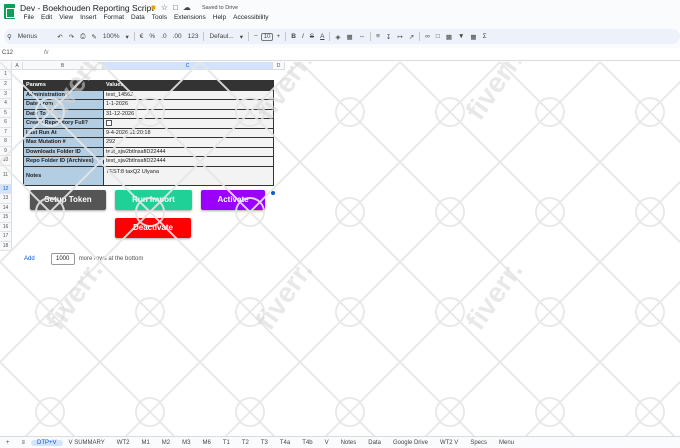 The width and height of the screenshot is (680, 448). Describe the element at coordinates (152, 36) in the screenshot. I see `percent-format: %` at that location.